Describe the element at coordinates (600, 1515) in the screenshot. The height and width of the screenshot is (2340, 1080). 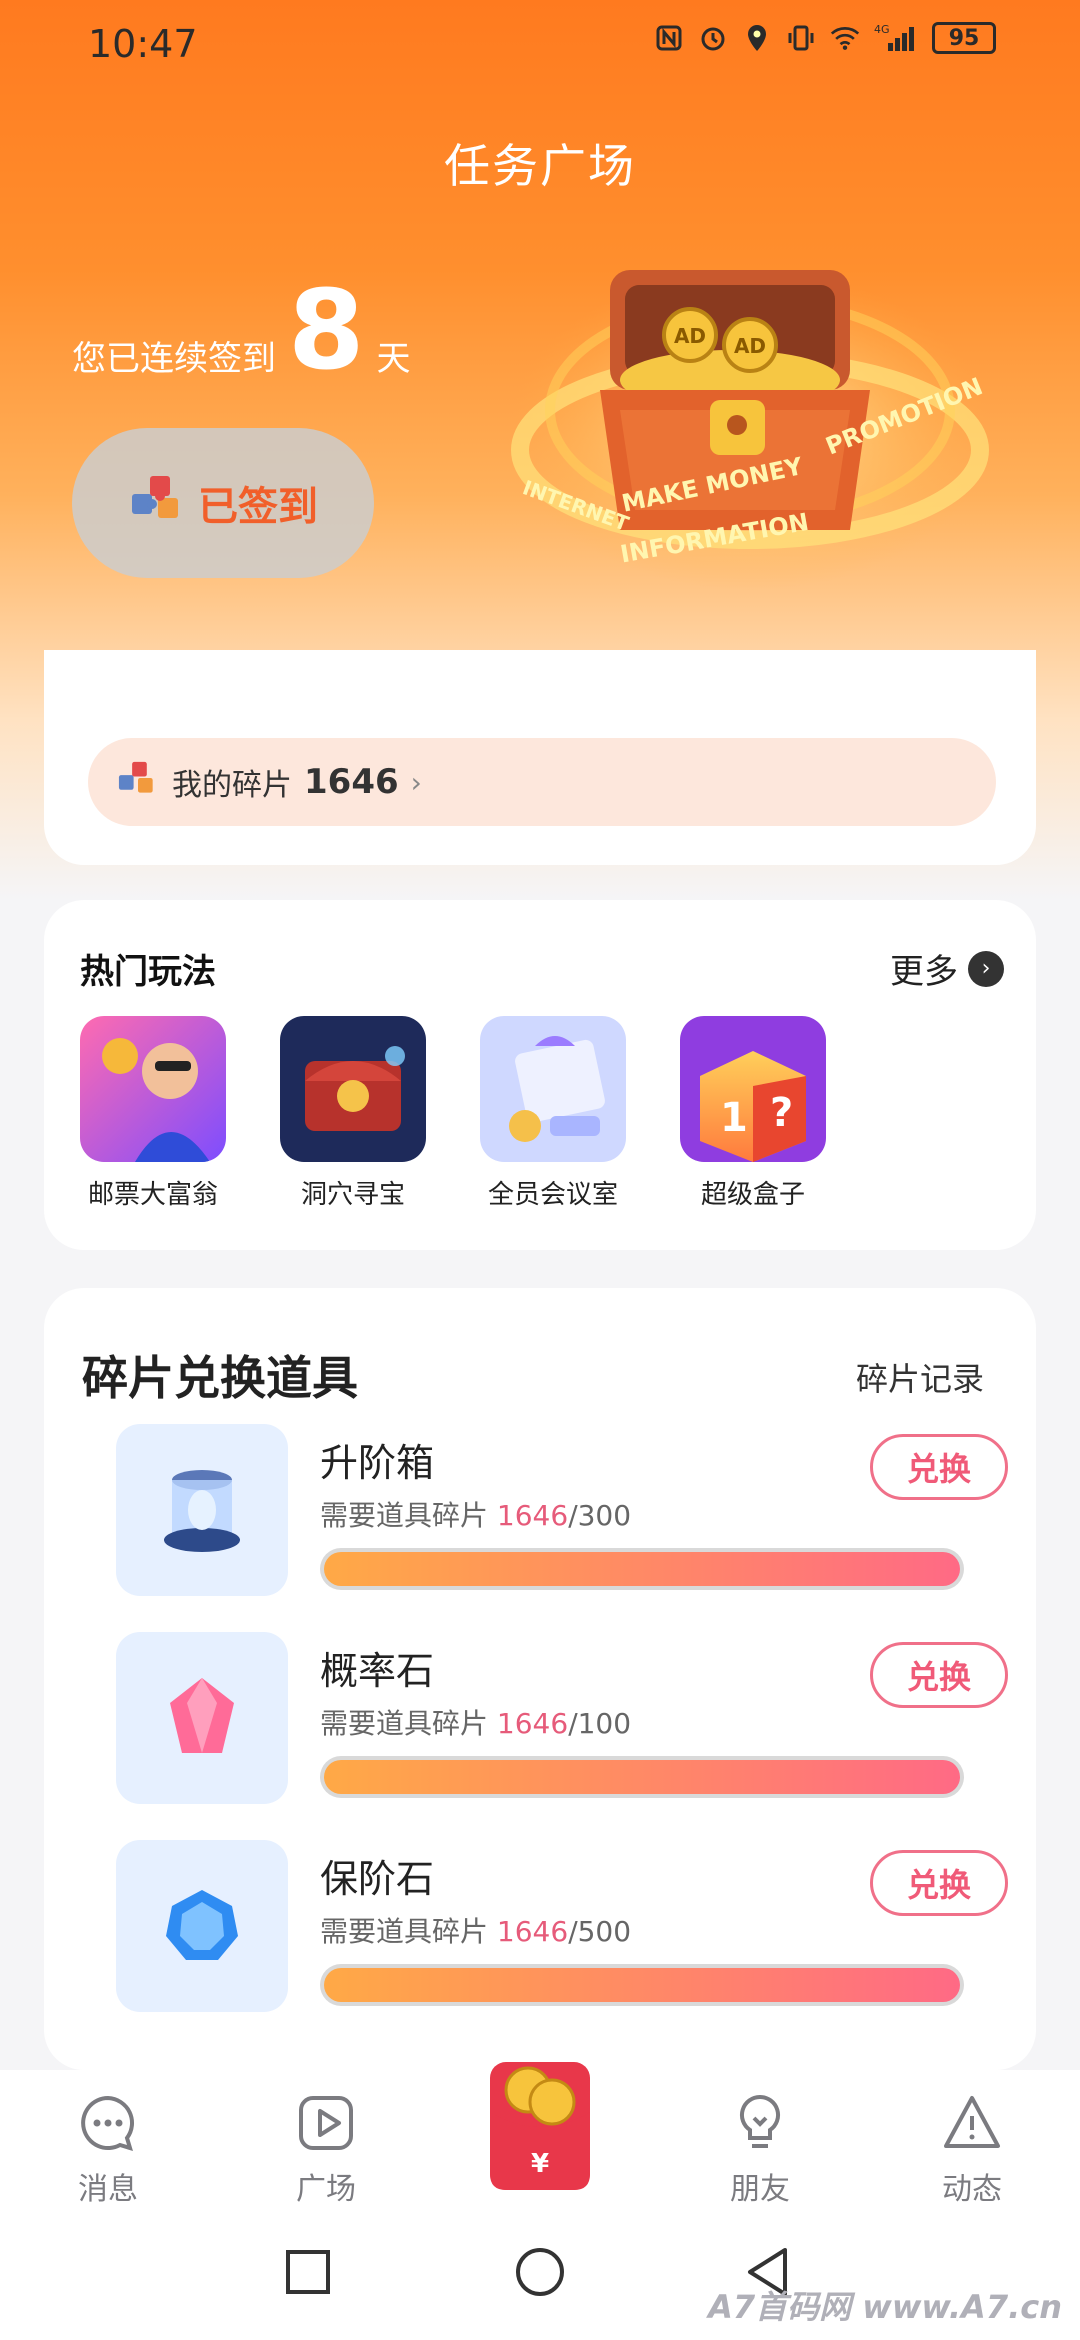
I see `need-count: /300` at that location.